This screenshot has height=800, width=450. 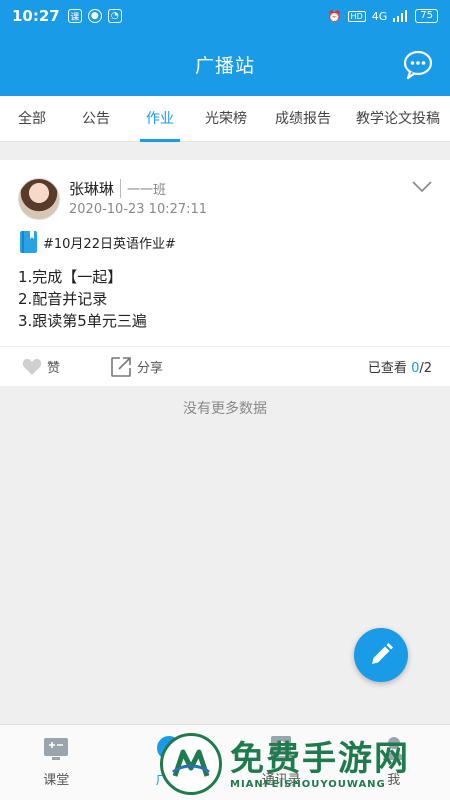 I want to click on message-icon, so click(x=418, y=64).